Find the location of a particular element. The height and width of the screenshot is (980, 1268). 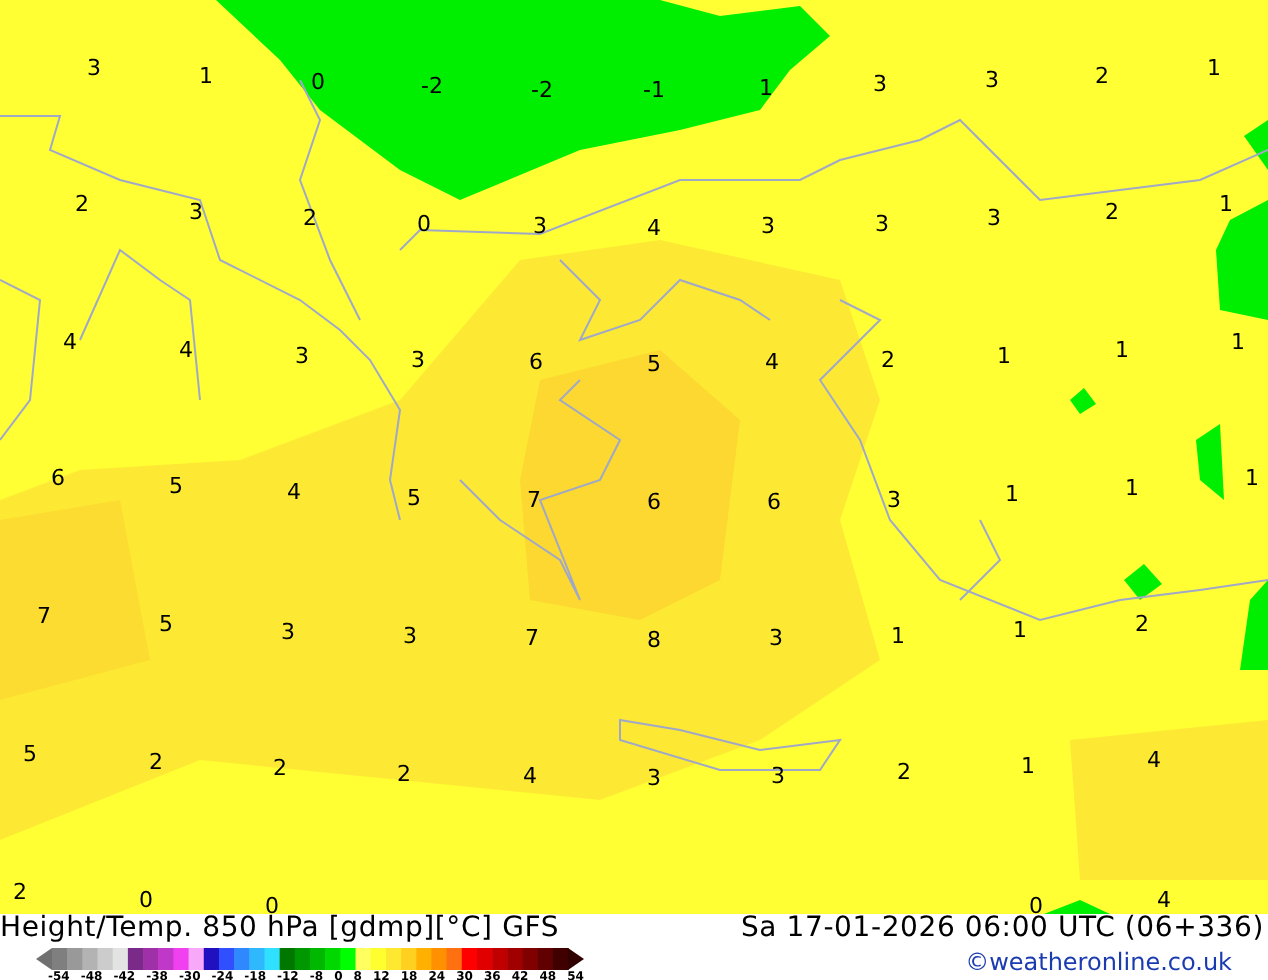

credit-link: ©weatheronline.co.uk is located at coordinates (1098, 962).